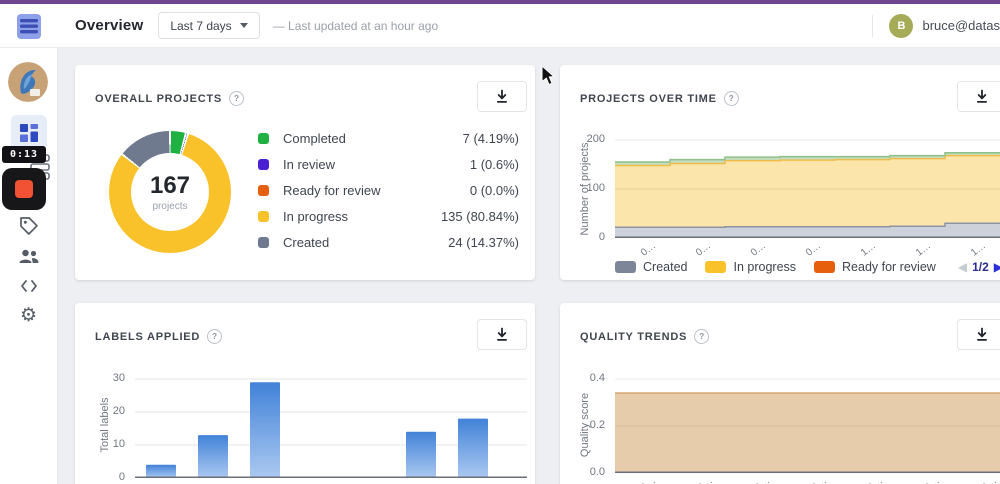 Image resolution: width=1000 pixels, height=484 pixels. What do you see at coordinates (24, 154) in the screenshot?
I see `recording-timer: 0:13` at bounding box center [24, 154].